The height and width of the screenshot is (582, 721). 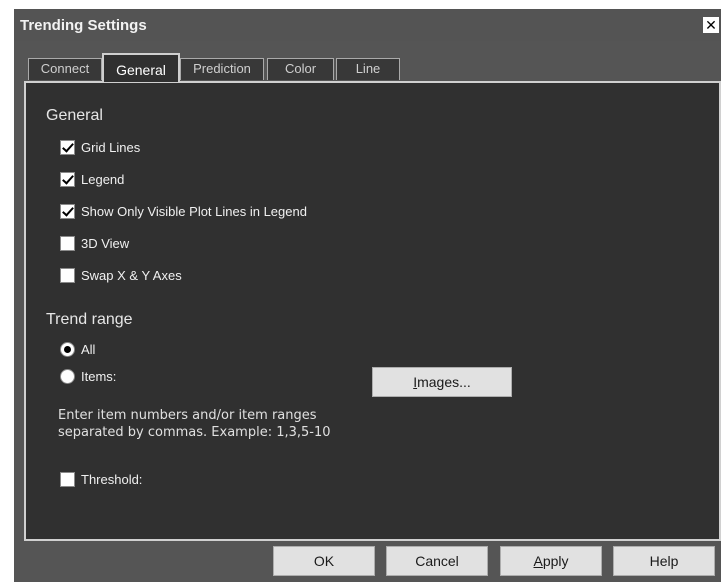 I want to click on threshold-option: Threshold:, so click(x=101, y=479).